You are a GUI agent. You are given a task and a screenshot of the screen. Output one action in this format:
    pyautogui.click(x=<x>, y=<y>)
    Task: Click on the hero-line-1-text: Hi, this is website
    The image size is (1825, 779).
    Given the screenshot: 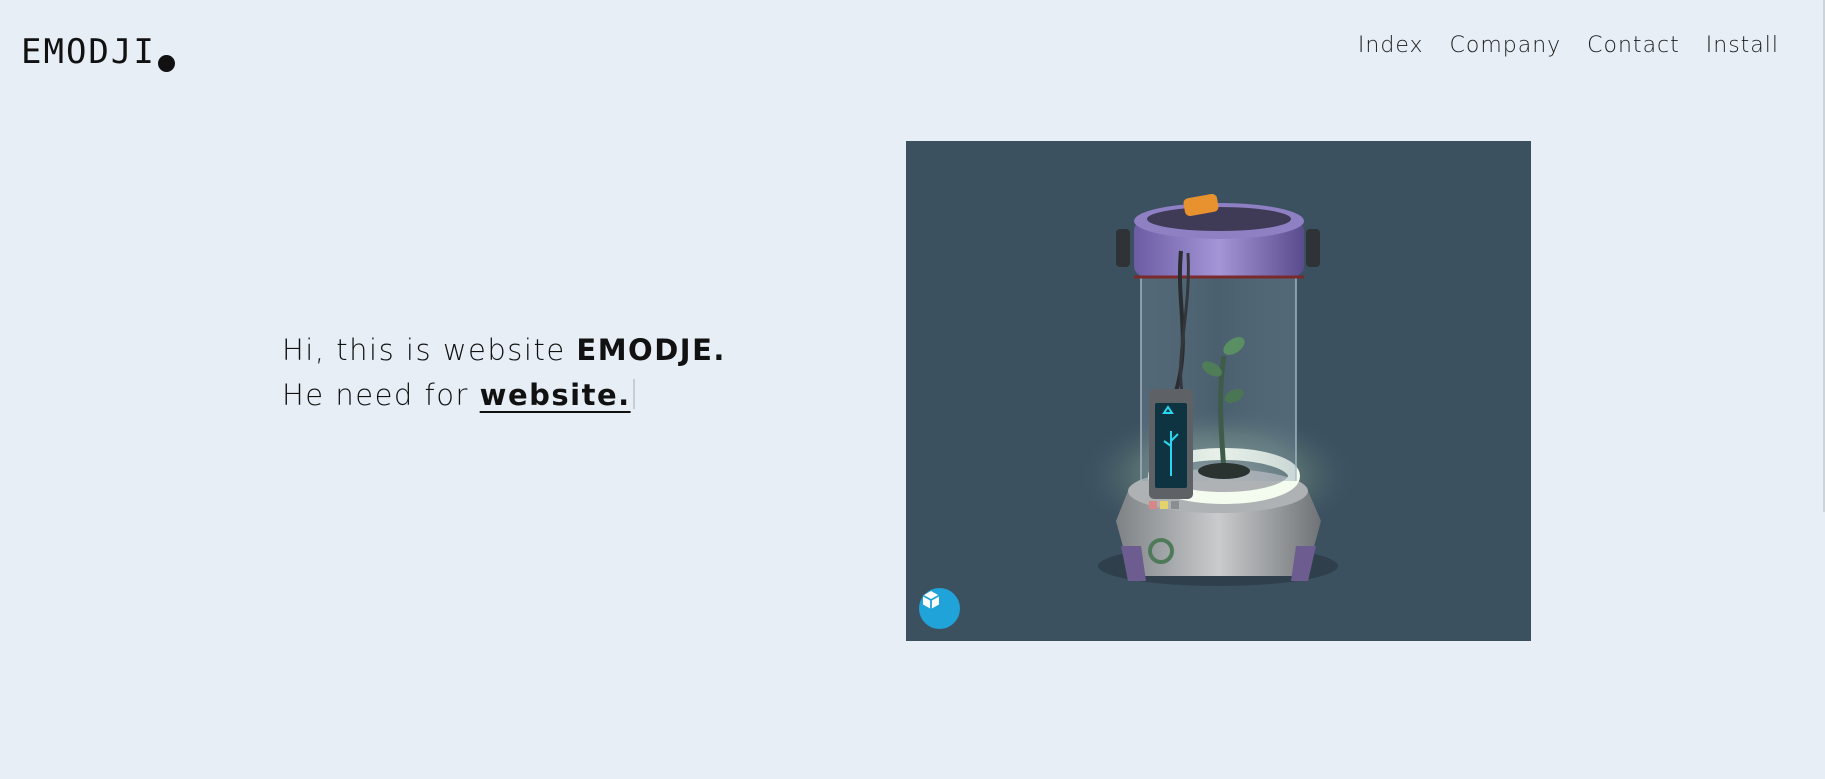 What is the action you would take?
    pyautogui.click(x=429, y=350)
    